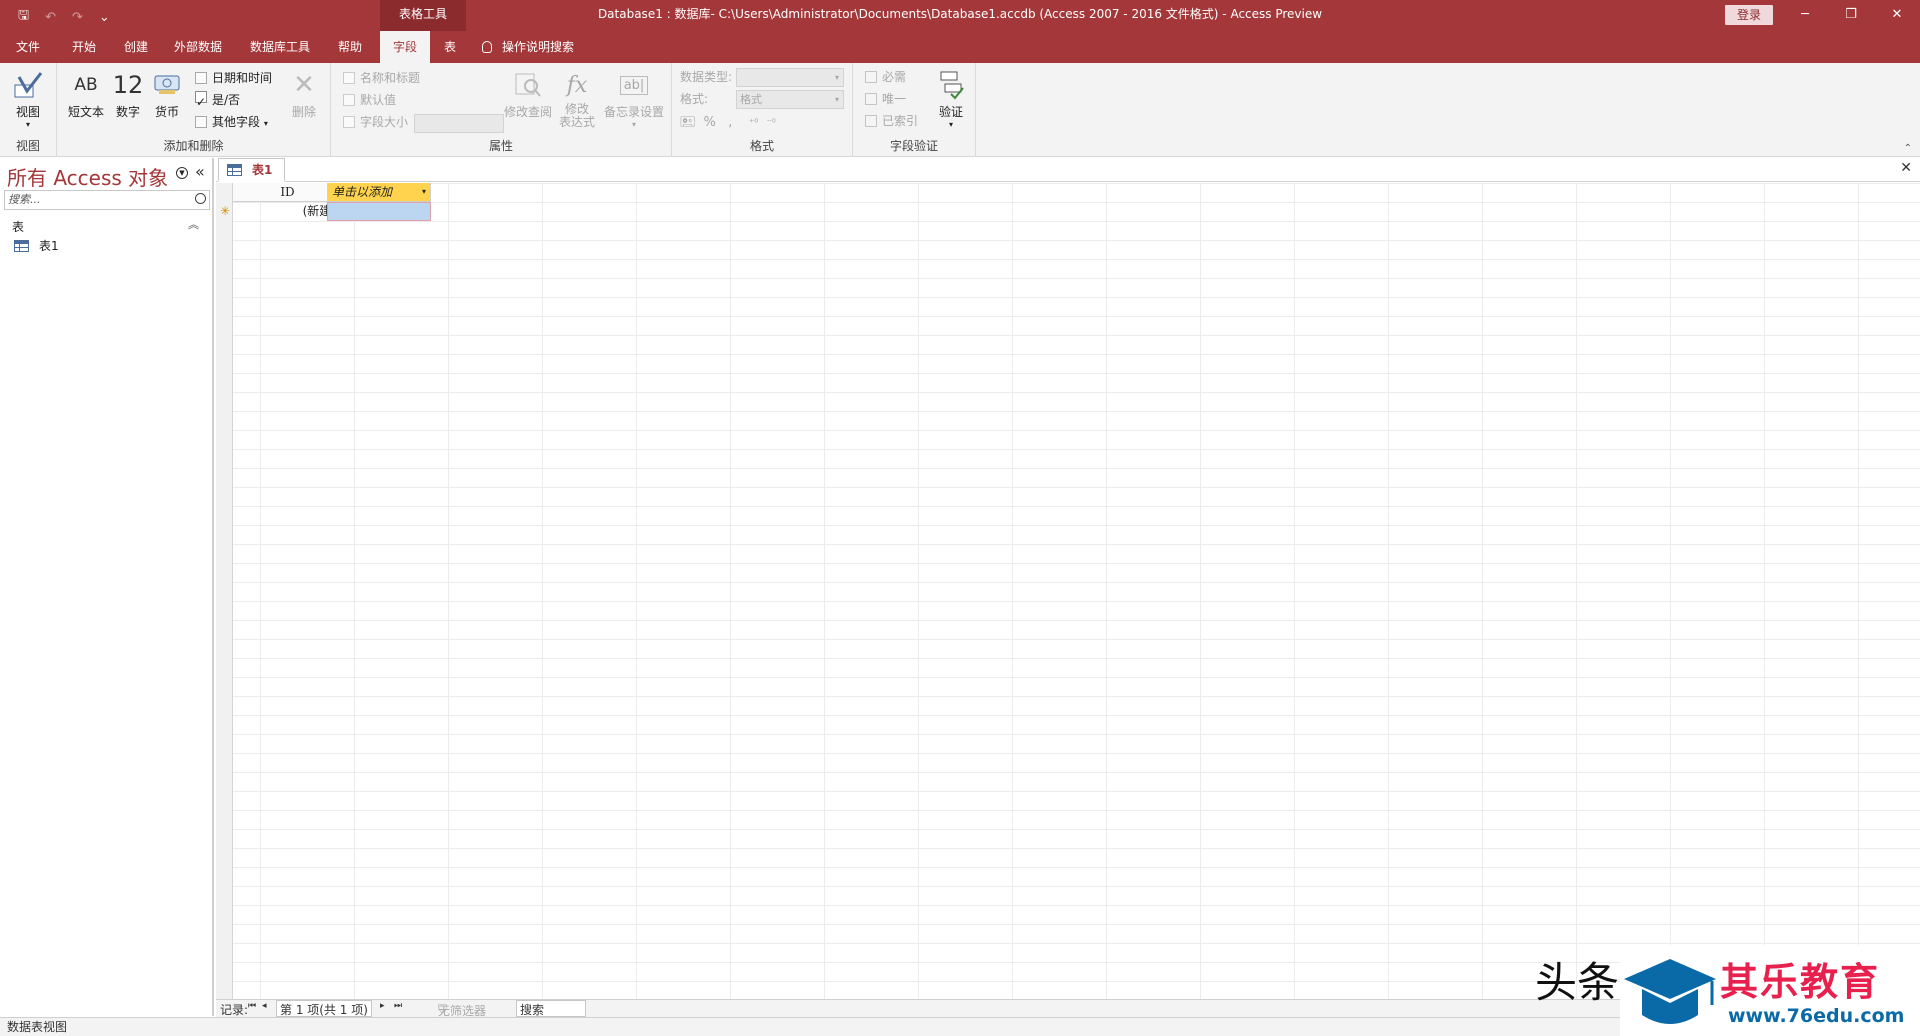 This screenshot has height=1036, width=1920. I want to click on data-type-select: ▾, so click(790, 77).